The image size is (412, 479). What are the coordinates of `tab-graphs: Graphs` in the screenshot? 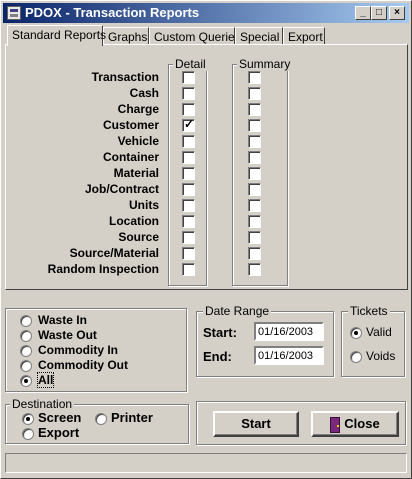 It's located at (126, 36).